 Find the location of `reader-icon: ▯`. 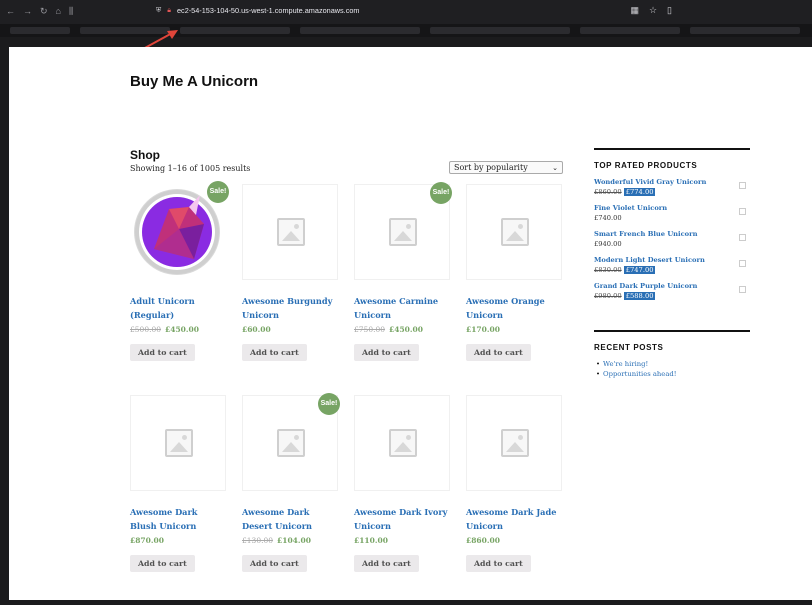

reader-icon: ▯ is located at coordinates (669, 10).